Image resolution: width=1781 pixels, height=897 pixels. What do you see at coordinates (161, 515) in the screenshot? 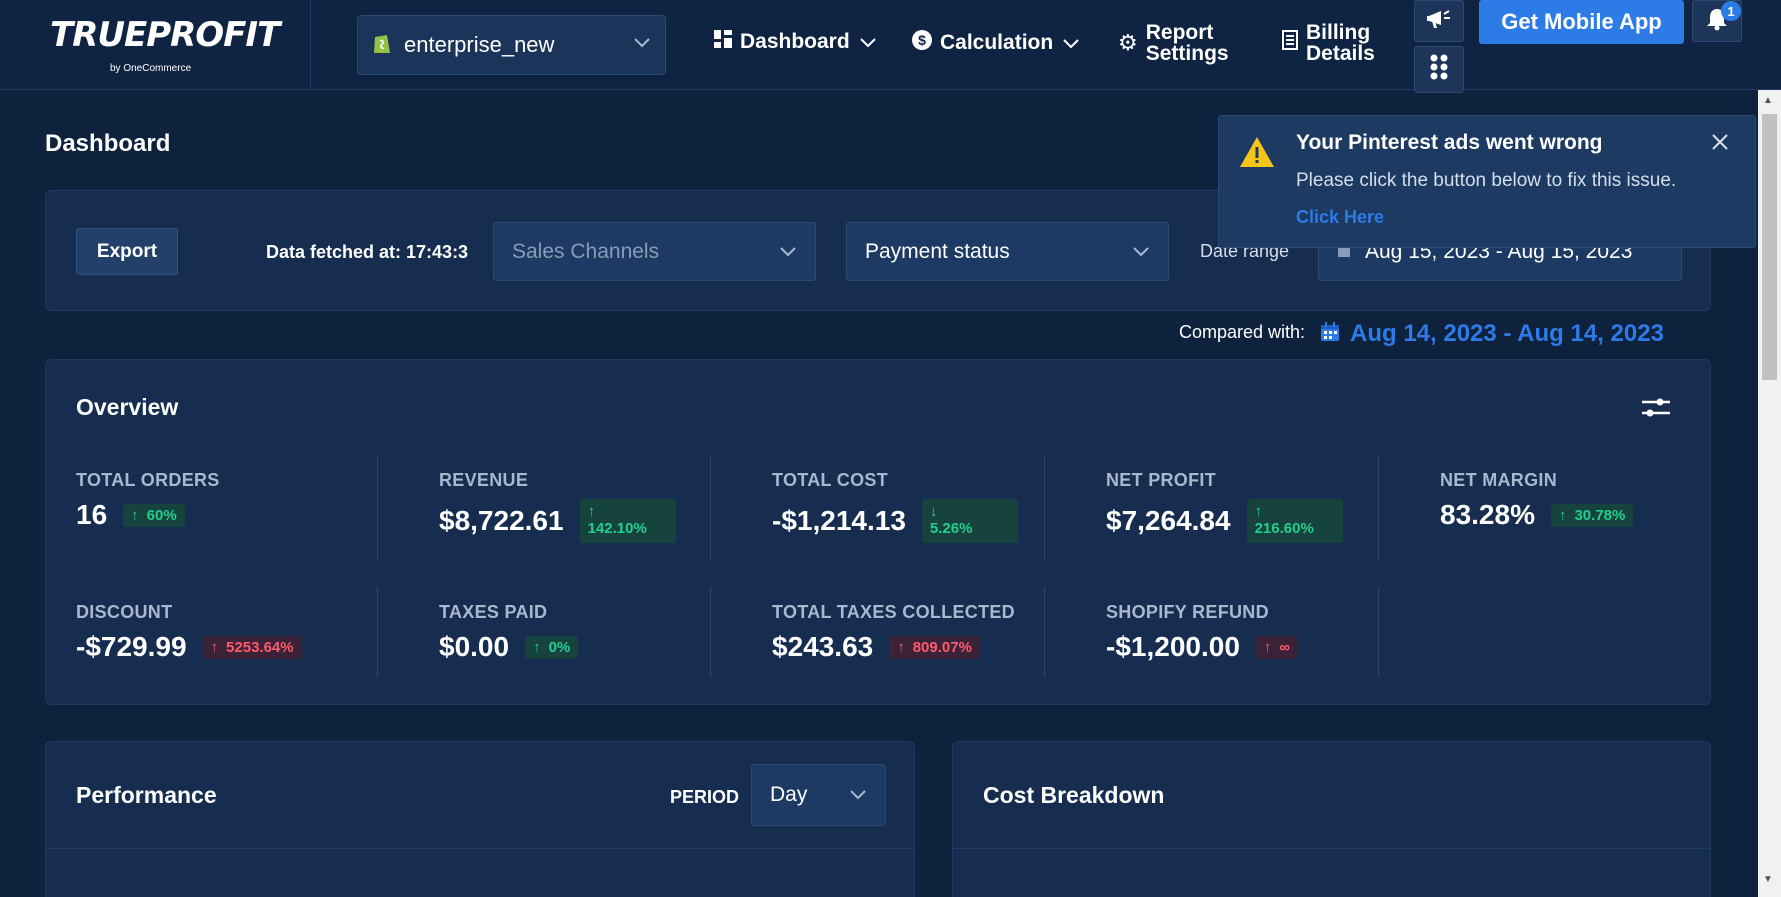
I see `metric-change-value: 60%` at bounding box center [161, 515].